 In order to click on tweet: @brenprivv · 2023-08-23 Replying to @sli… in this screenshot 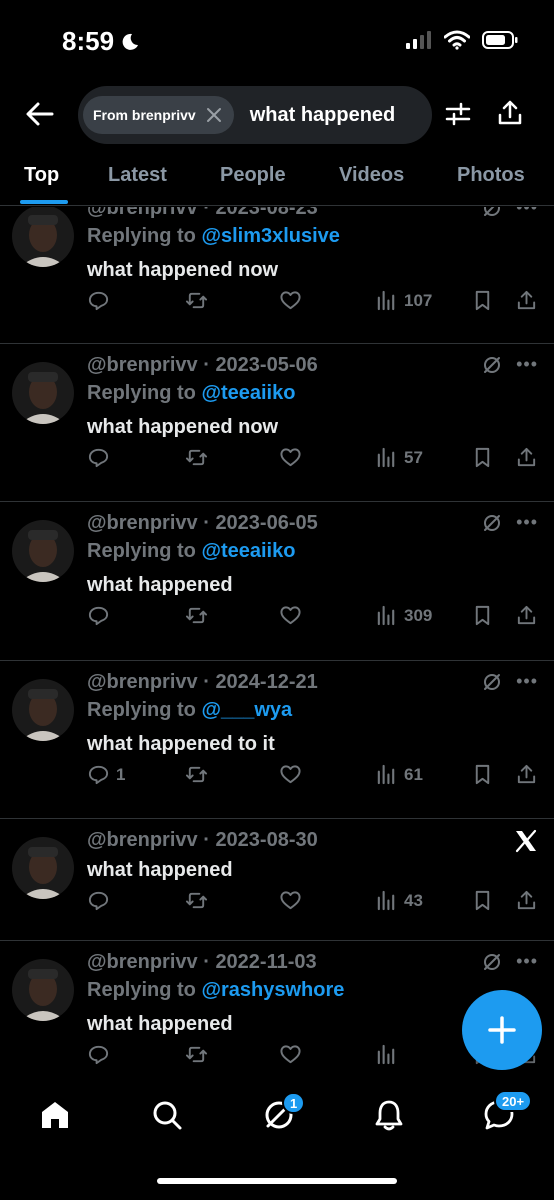, I will do `click(277, 275)`.